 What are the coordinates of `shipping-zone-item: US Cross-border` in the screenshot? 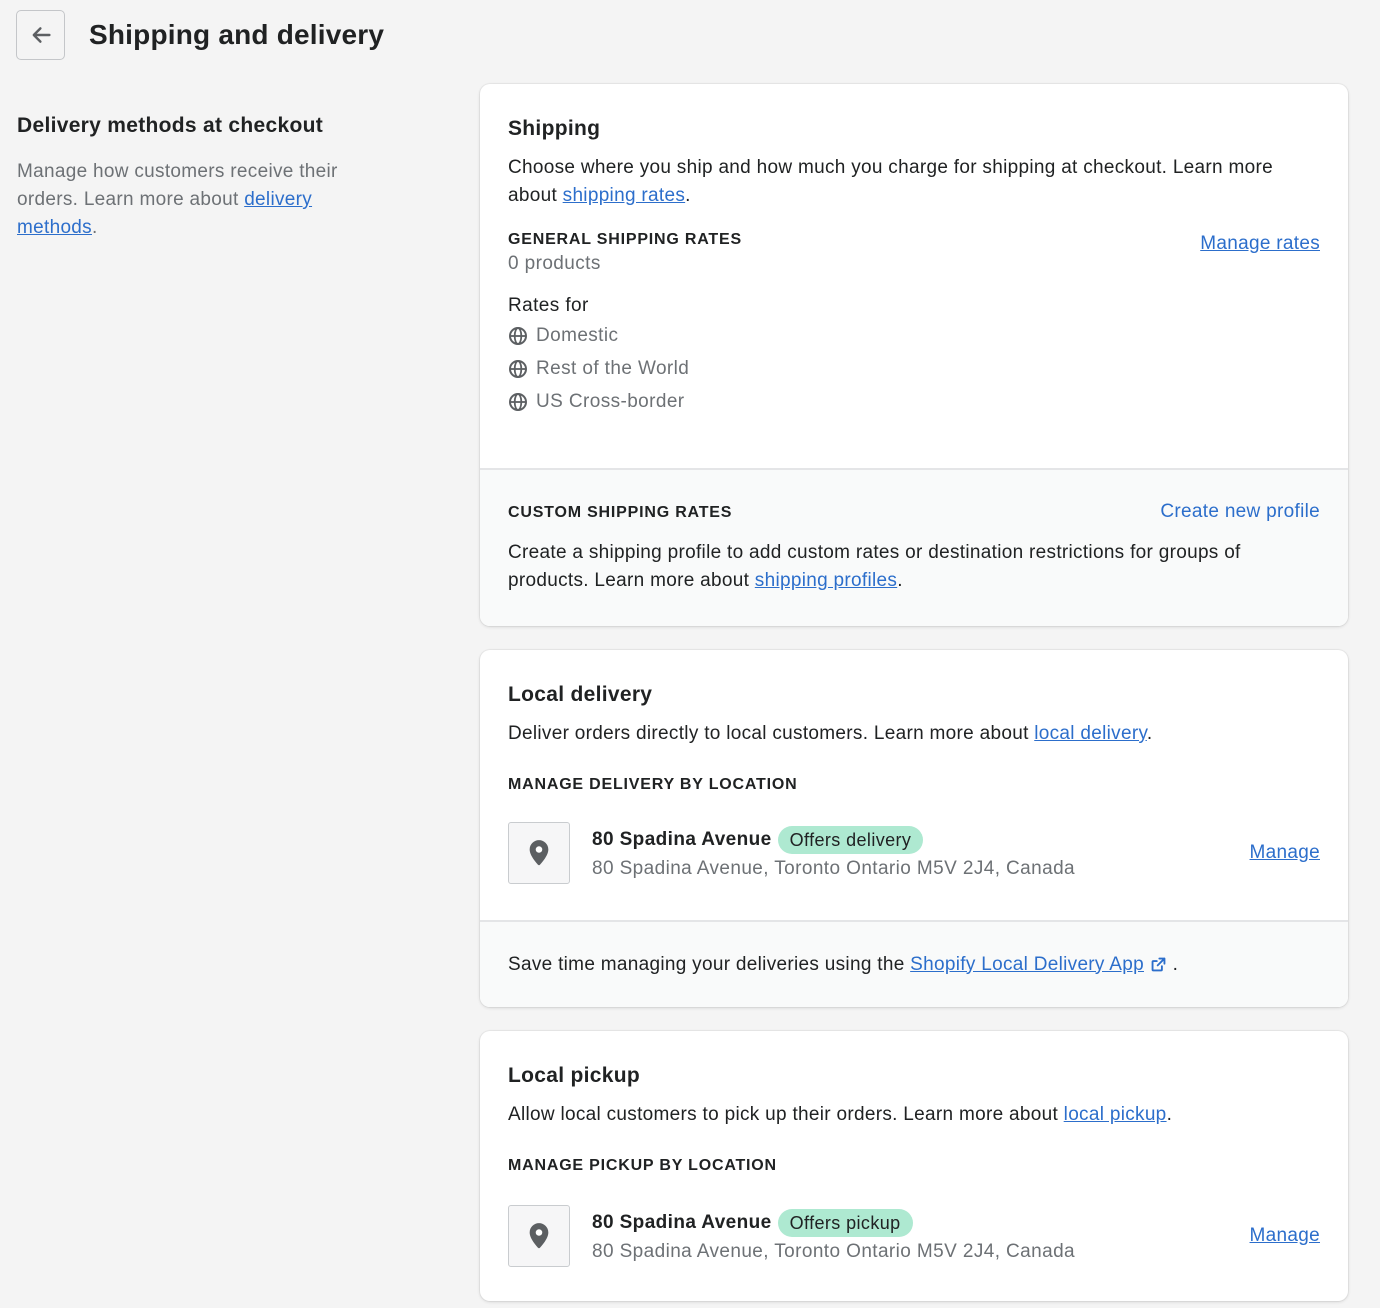 It's located at (914, 401).